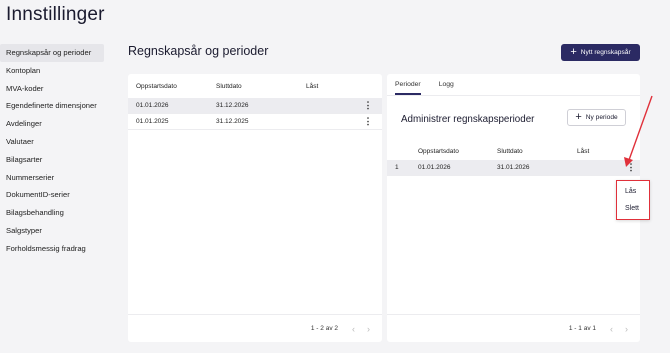 The image size is (670, 353). I want to click on new-period-button: + Ny periode, so click(596, 117).